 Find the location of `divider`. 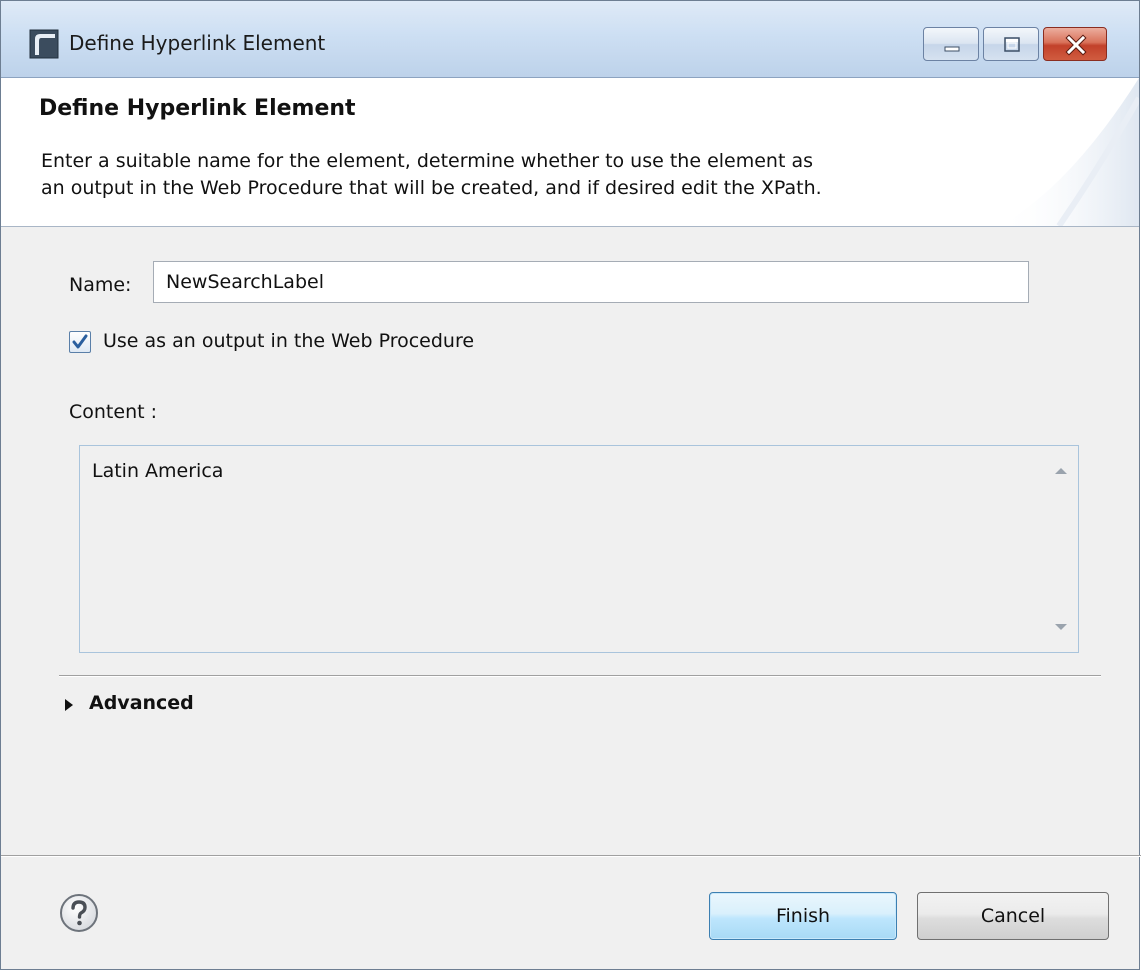

divider is located at coordinates (580, 676).